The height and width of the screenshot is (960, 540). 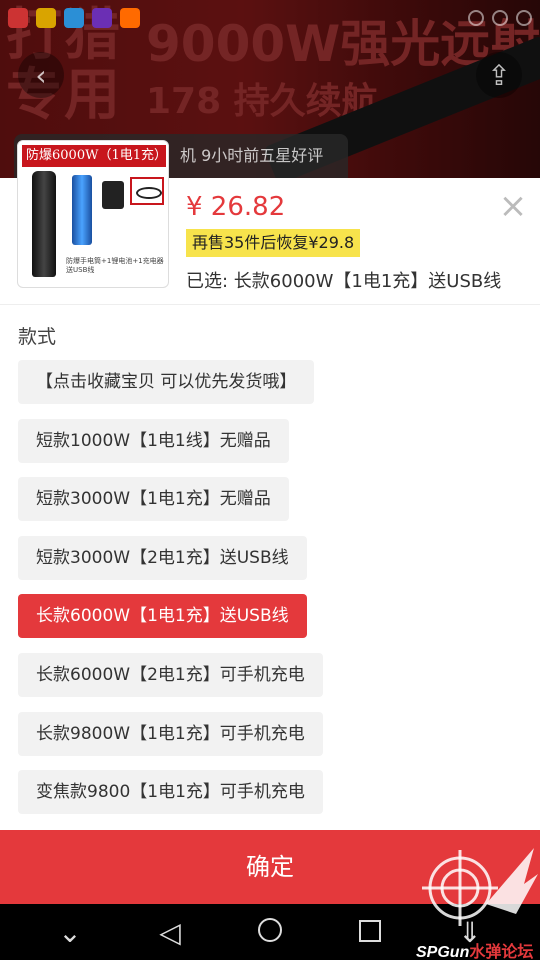 What do you see at coordinates (162, 616) in the screenshot?
I see `option-button-selected: 长款6000W【1电1充】送USB线` at bounding box center [162, 616].